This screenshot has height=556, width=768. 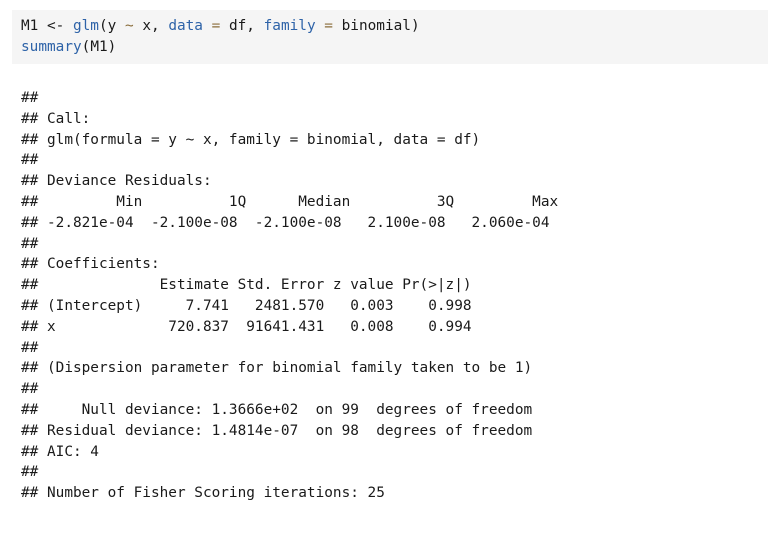 I want to click on code-token: binomial), so click(x=376, y=26).